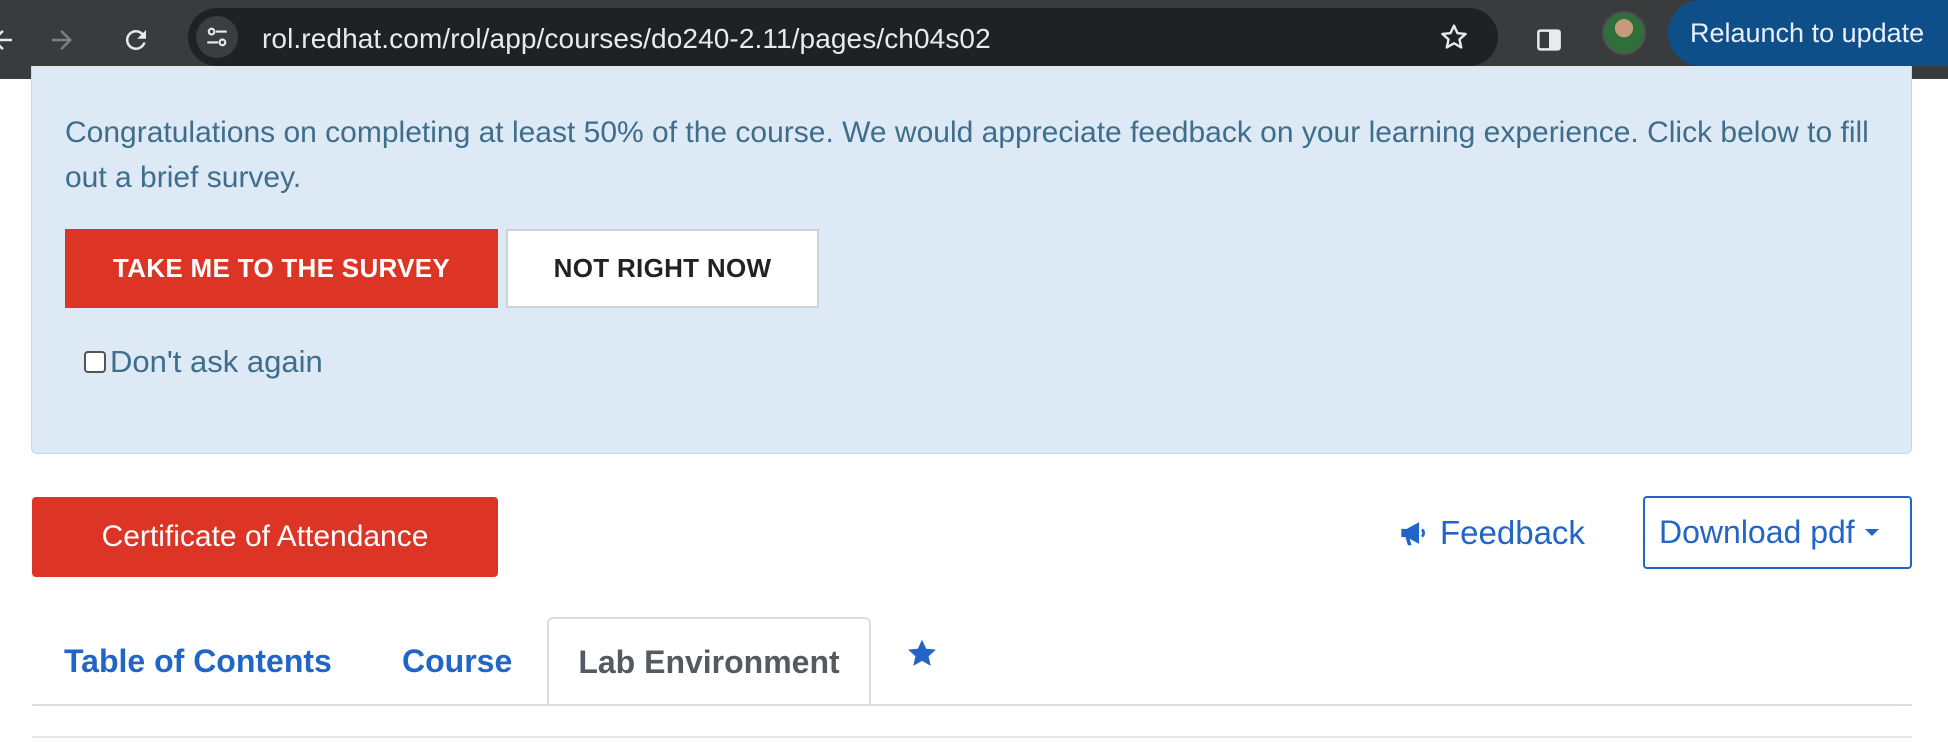  Describe the element at coordinates (95, 362) in the screenshot. I see `dont-ask-again-checkbox` at that location.